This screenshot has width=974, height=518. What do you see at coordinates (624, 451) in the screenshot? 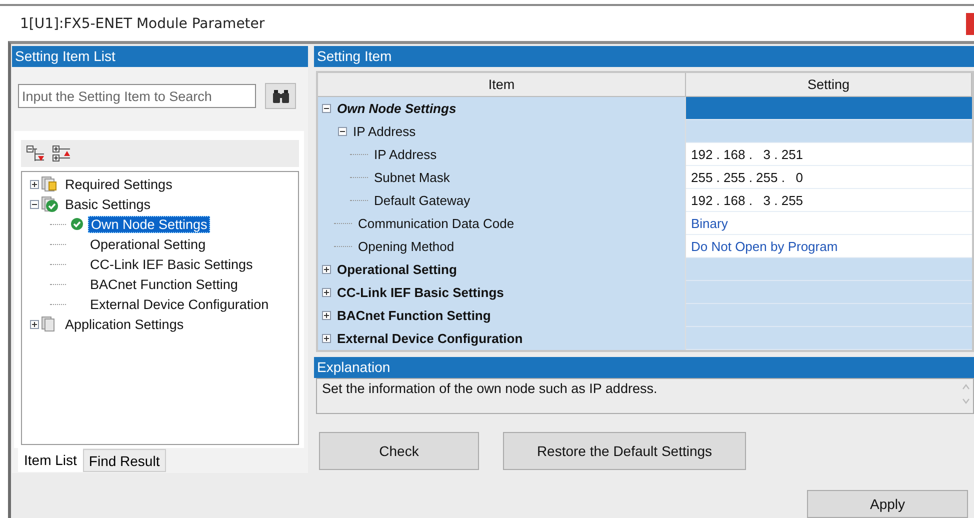
I see `action-button: Restore the Default Settings` at bounding box center [624, 451].